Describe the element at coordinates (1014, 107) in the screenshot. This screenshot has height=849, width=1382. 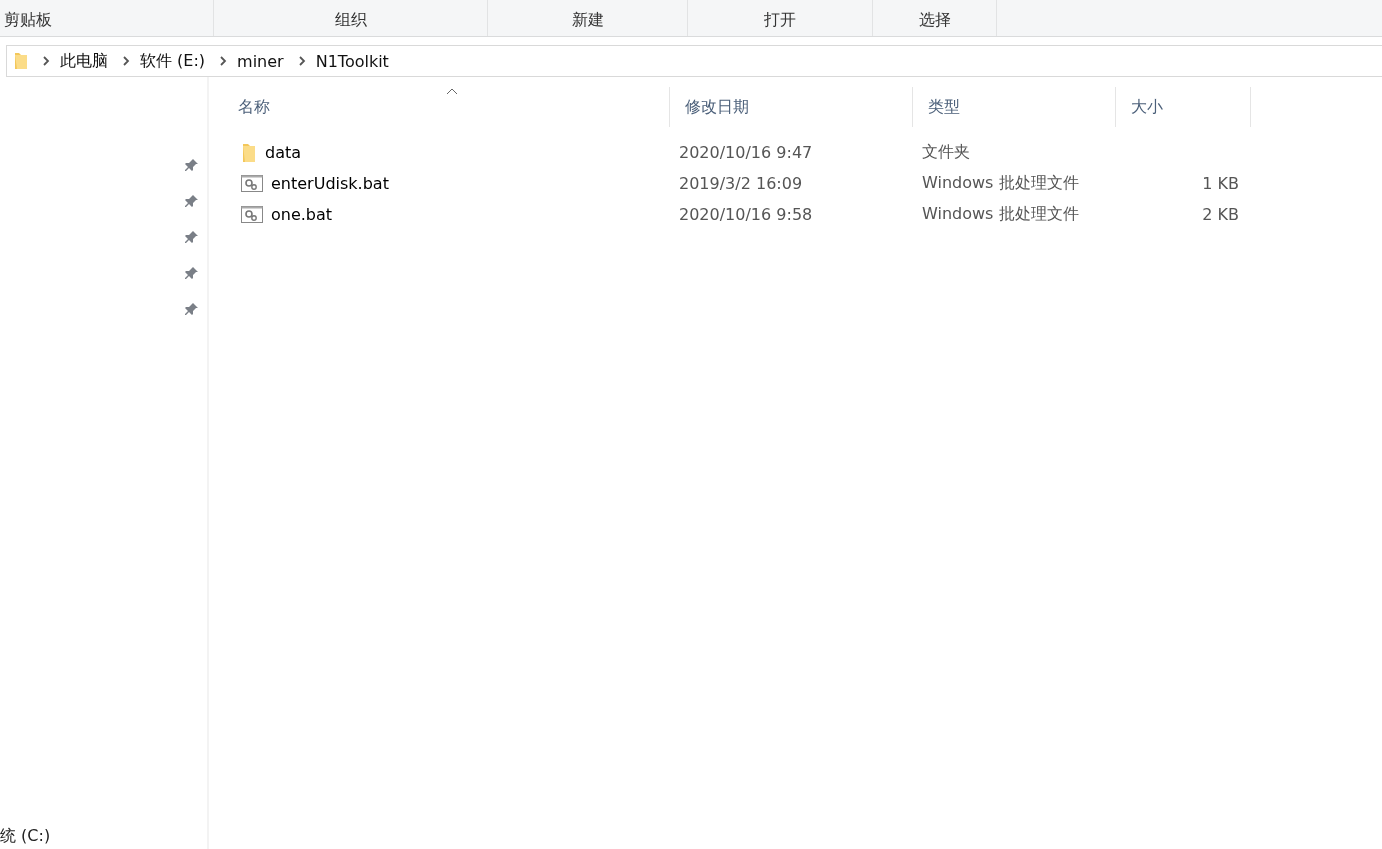
I see `column-header: 类型` at that location.